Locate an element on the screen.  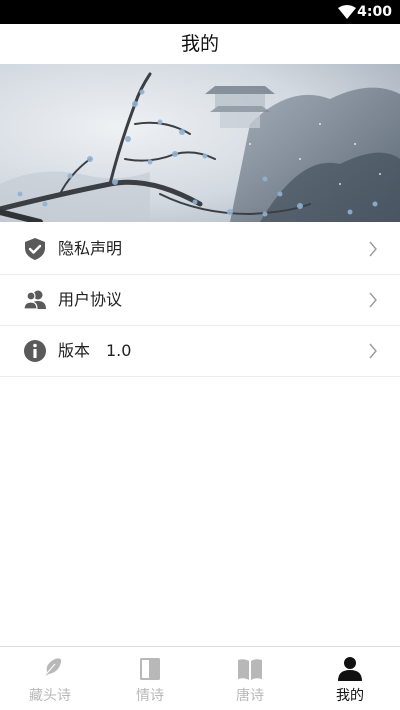
nav-label: 藏头诗 is located at coordinates (50, 696).